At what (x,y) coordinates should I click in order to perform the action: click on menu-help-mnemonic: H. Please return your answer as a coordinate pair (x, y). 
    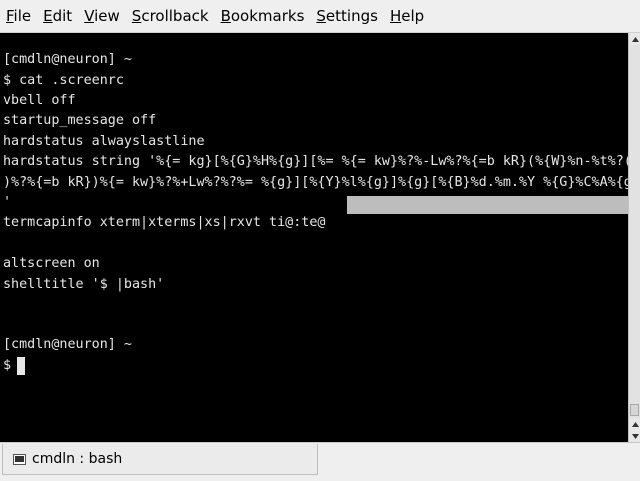
    Looking at the image, I should click on (395, 16).